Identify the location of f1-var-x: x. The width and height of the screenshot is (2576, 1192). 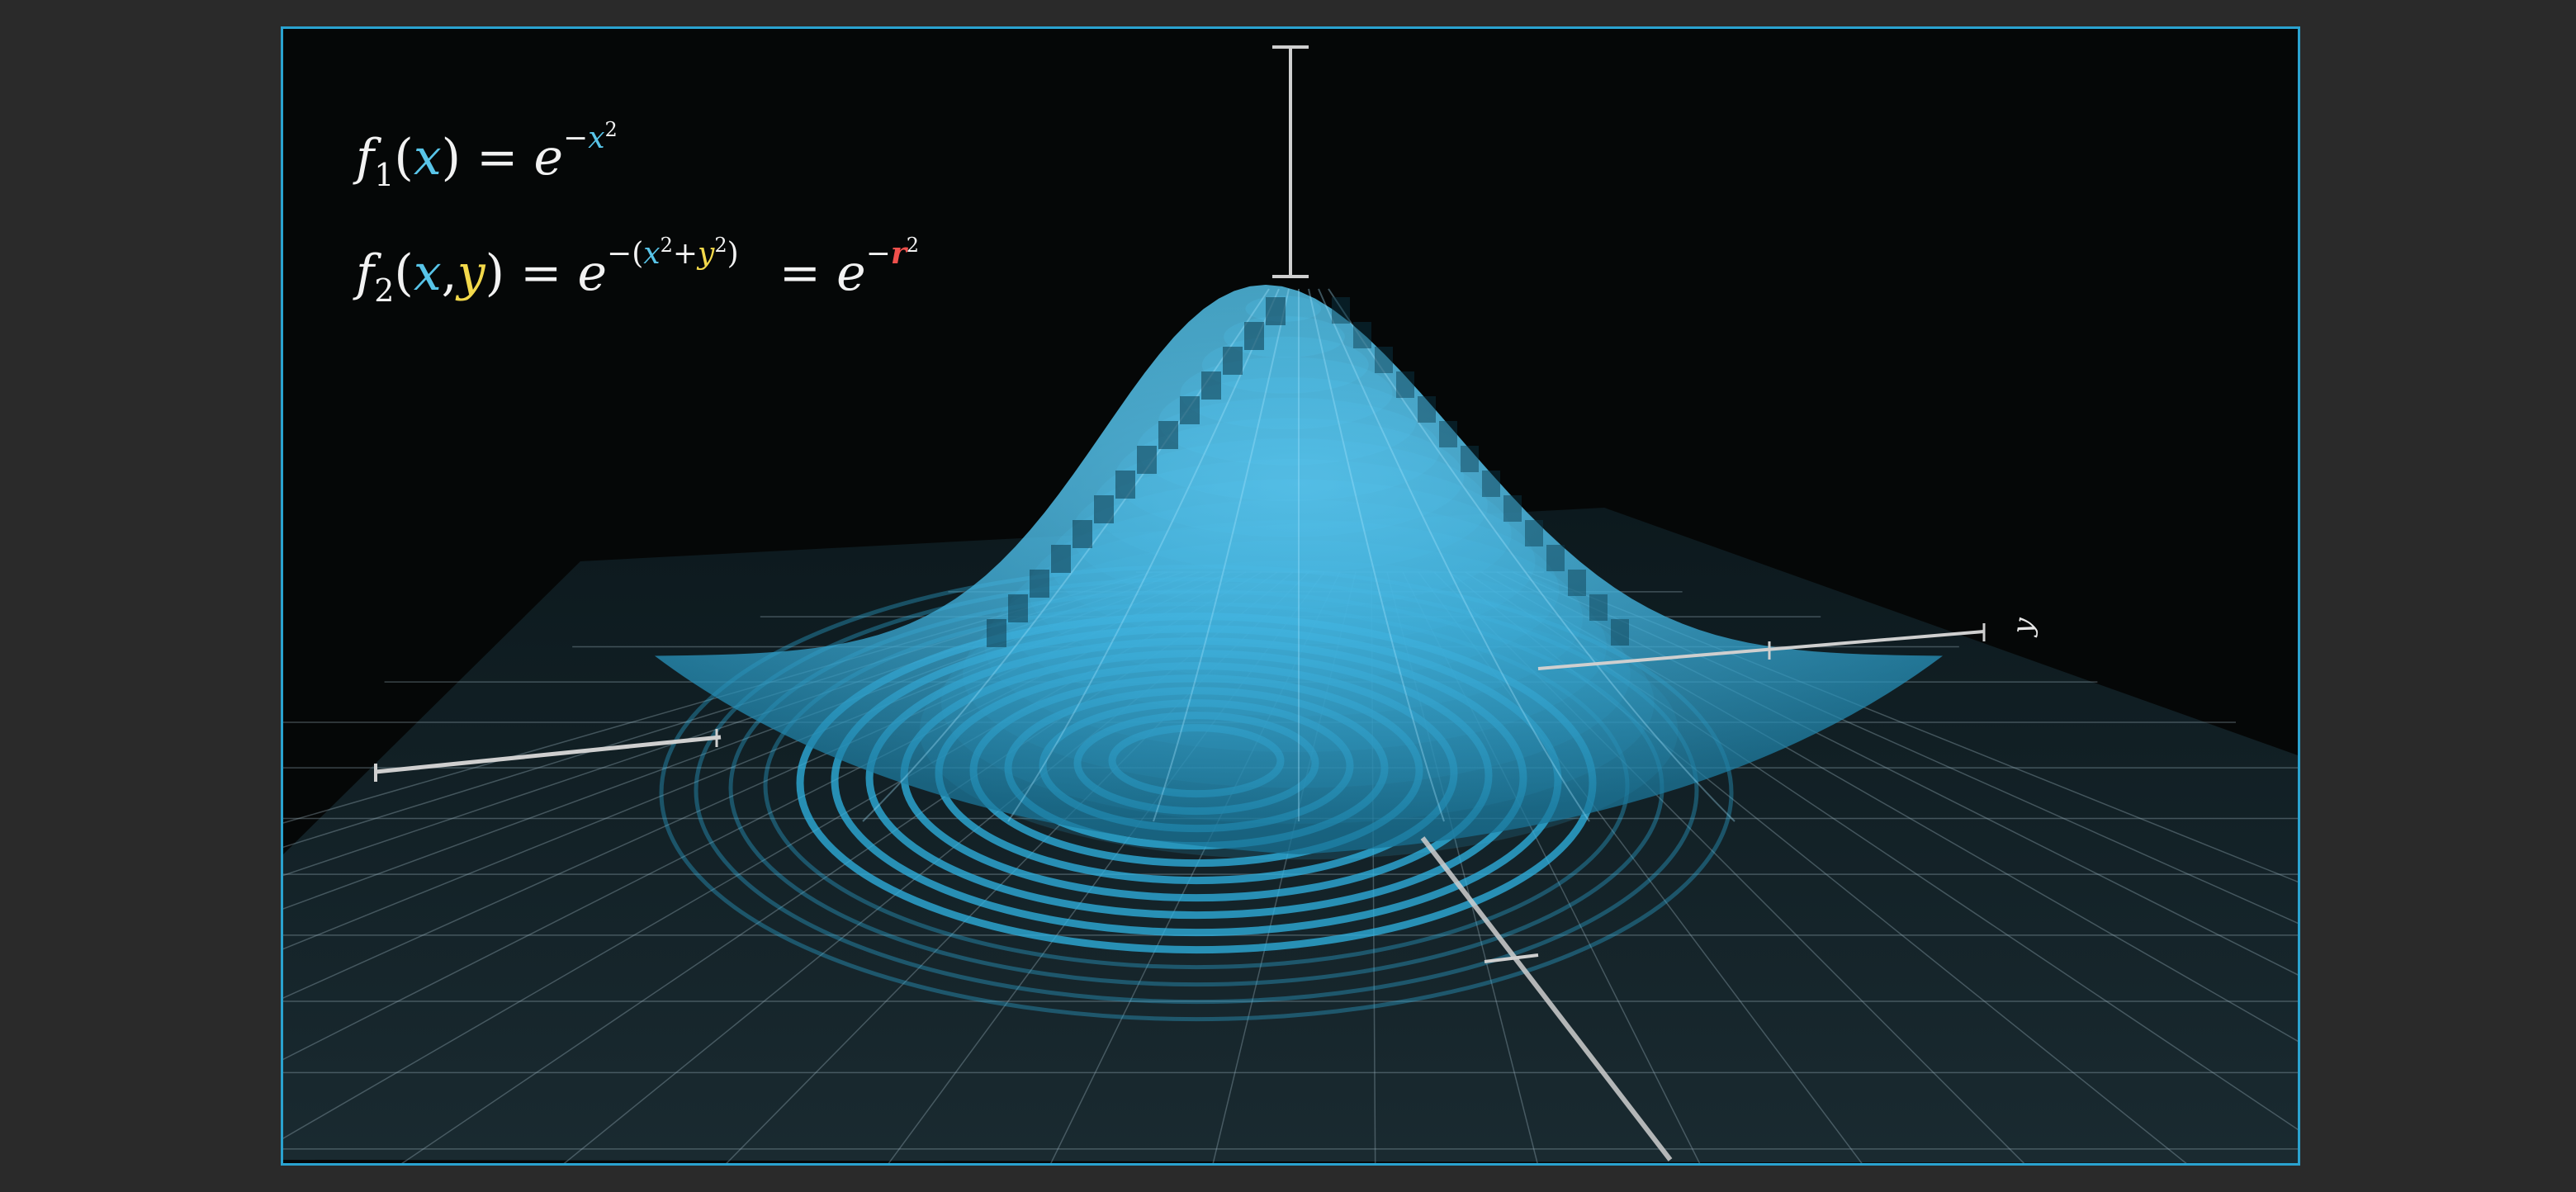
(427, 158).